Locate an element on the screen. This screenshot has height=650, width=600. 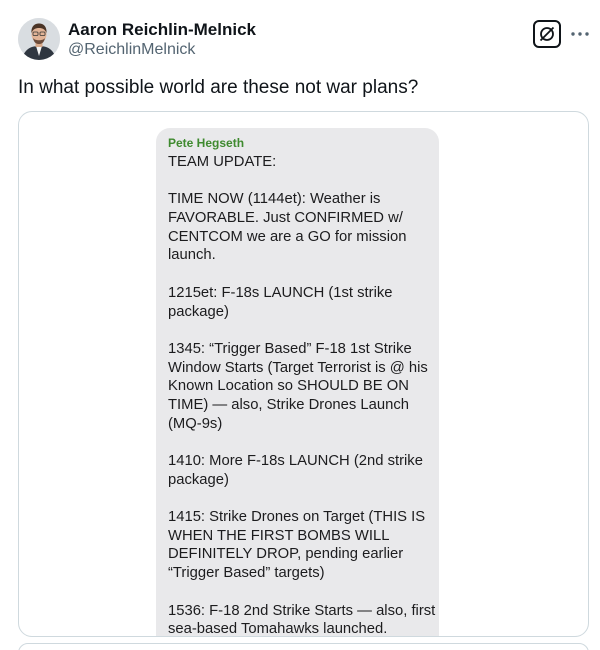
more-options-button is located at coordinates (580, 34).